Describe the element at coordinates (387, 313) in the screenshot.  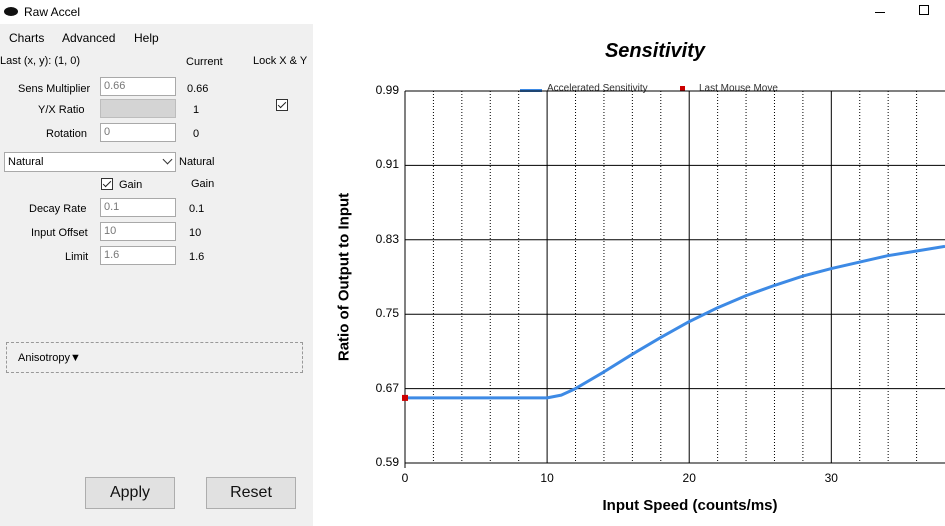
I see `y-tick-label: 0.75` at that location.